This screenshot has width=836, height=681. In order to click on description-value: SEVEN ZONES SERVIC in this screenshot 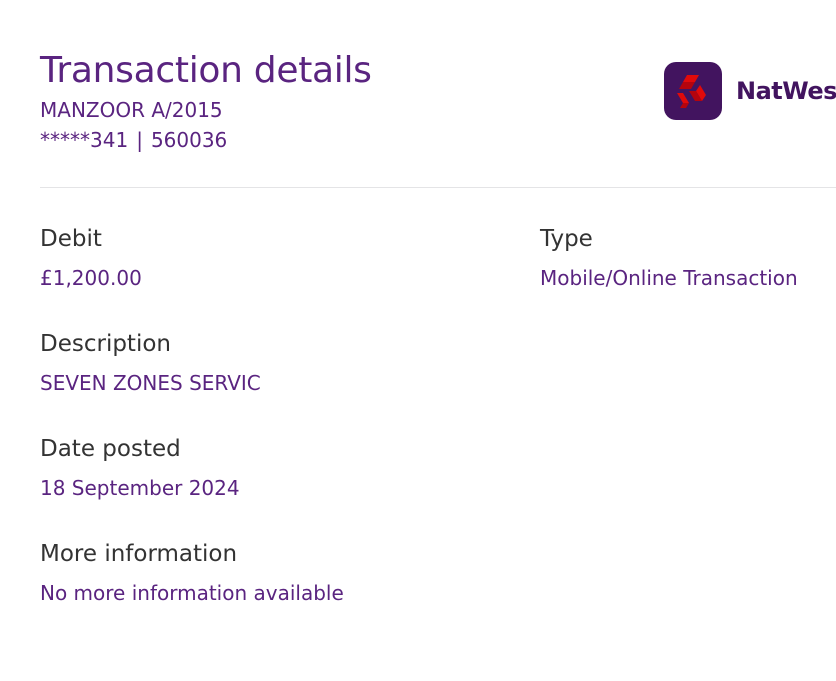, I will do `click(150, 383)`.